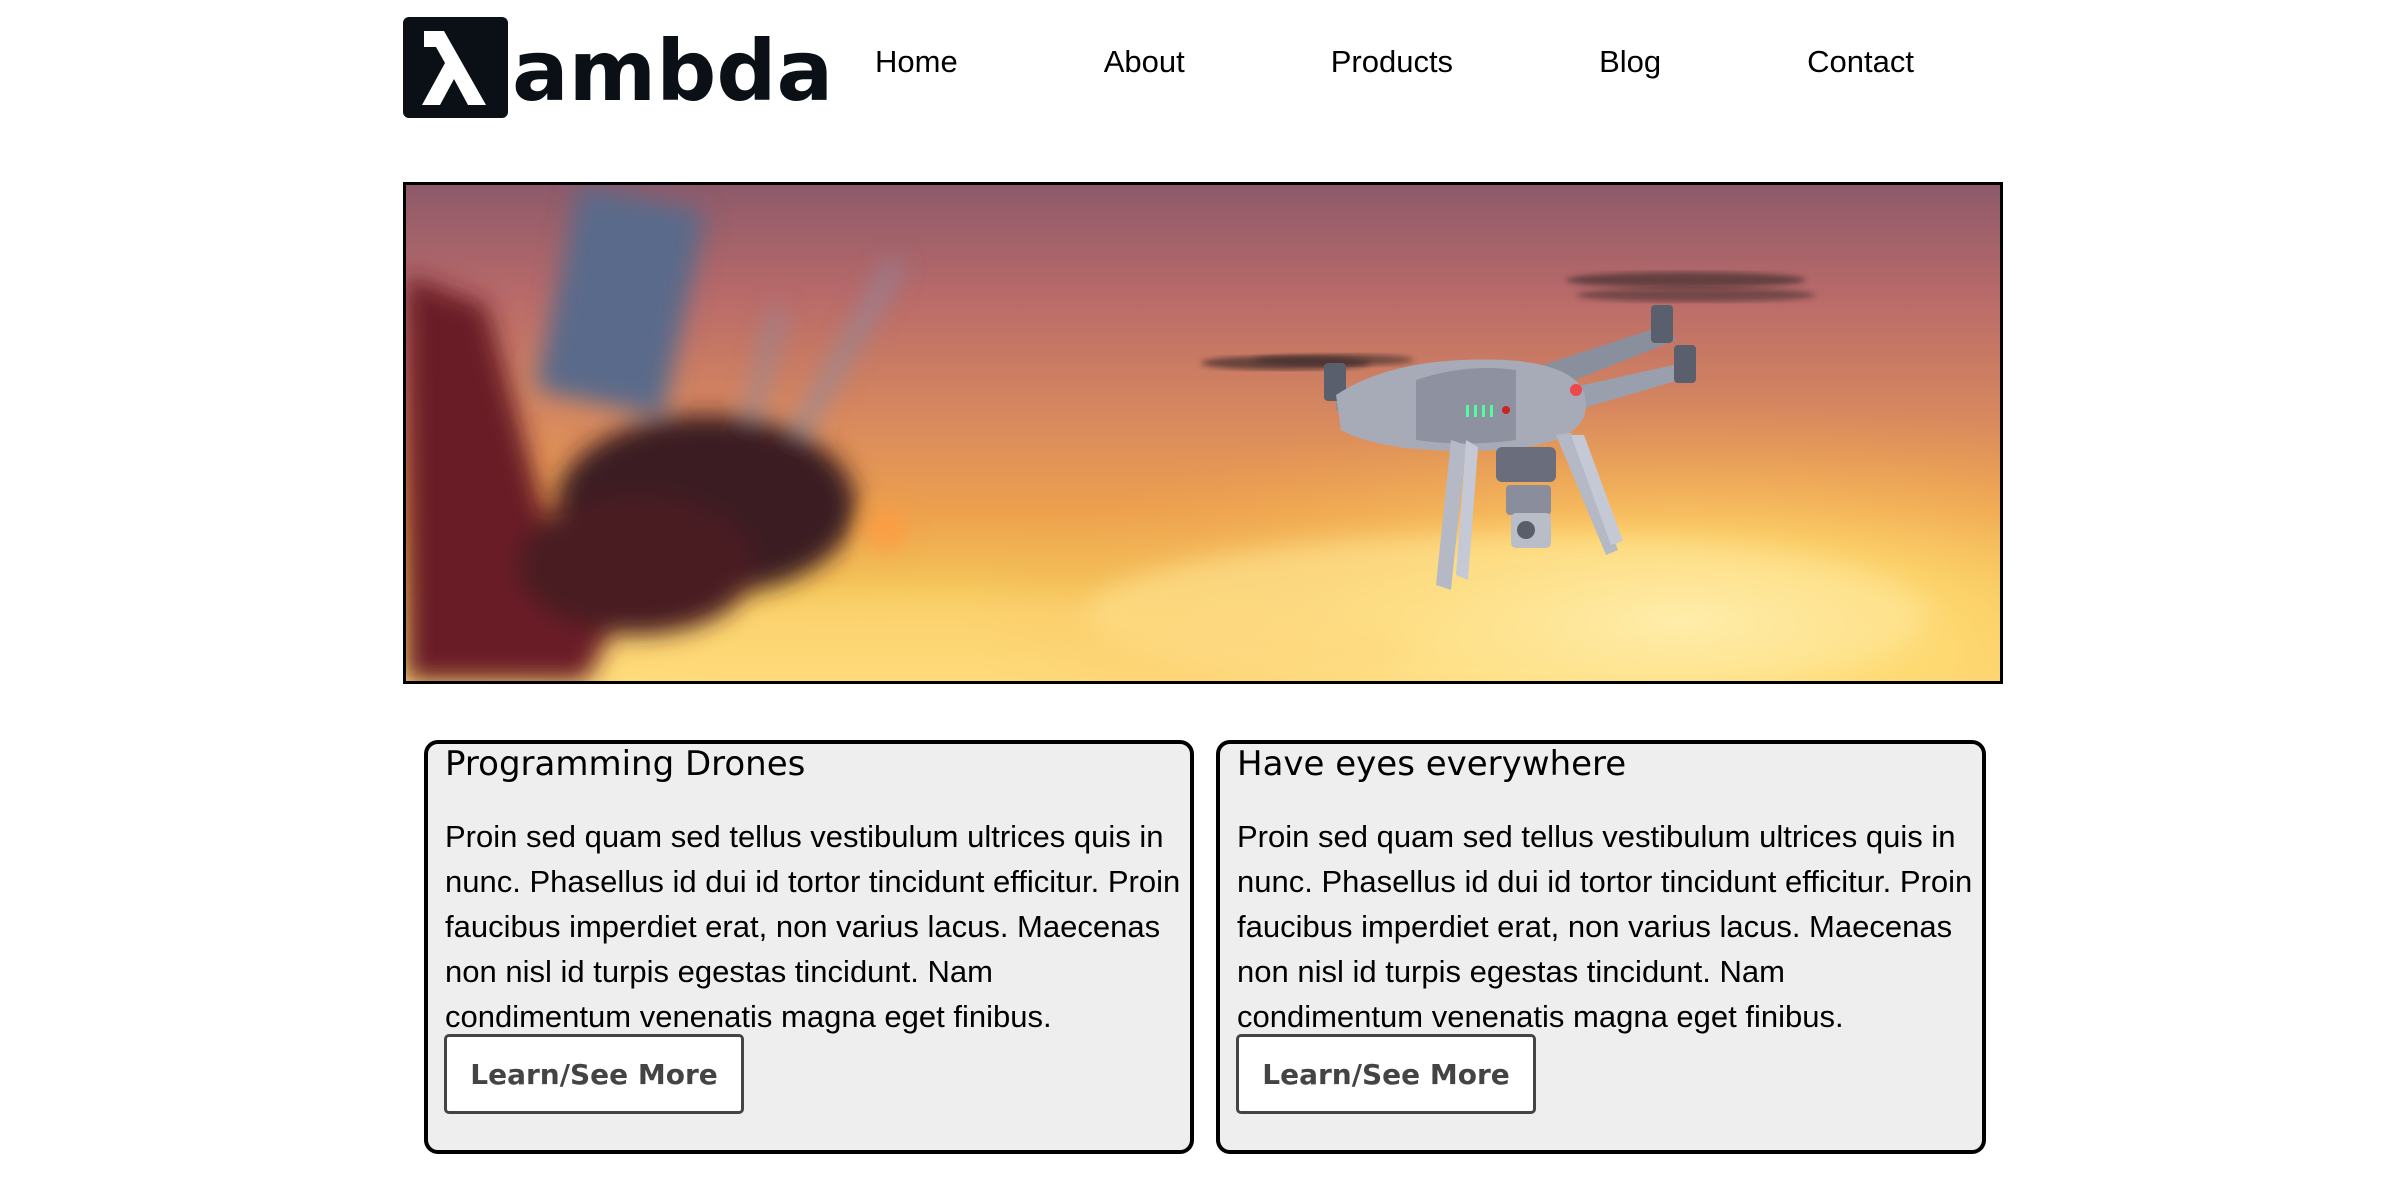 Image resolution: width=2402 pixels, height=1182 pixels. What do you see at coordinates (1204, 90) in the screenshot?
I see `site-header: ambda Home About Products Blog Contact` at bounding box center [1204, 90].